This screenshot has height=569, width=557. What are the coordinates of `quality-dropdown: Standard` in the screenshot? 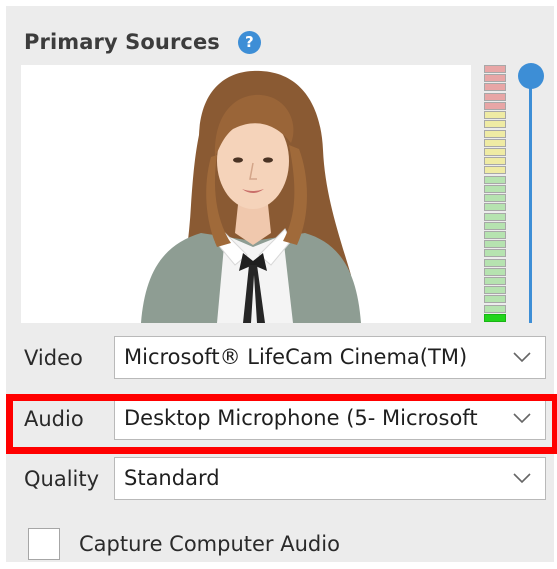 It's located at (330, 478).